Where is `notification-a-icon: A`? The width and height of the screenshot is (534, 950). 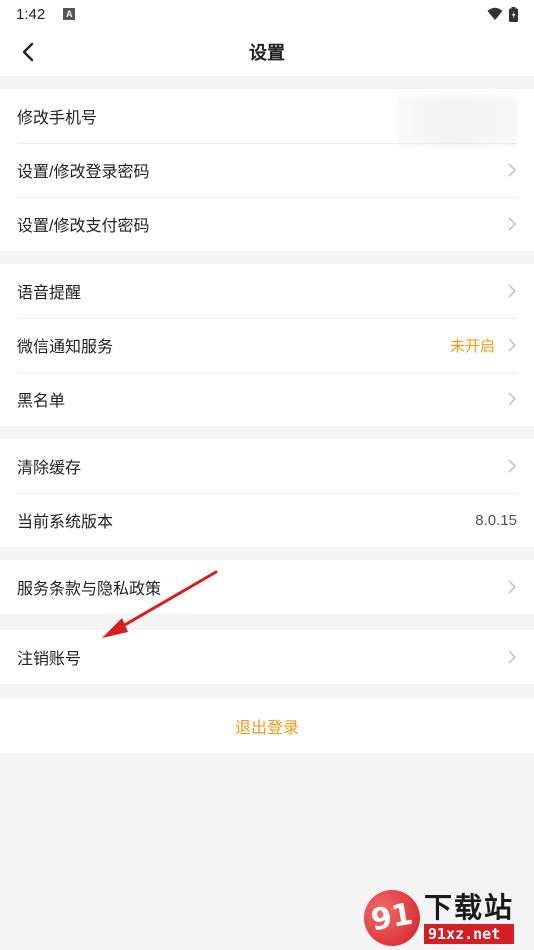 notification-a-icon: A is located at coordinates (69, 14).